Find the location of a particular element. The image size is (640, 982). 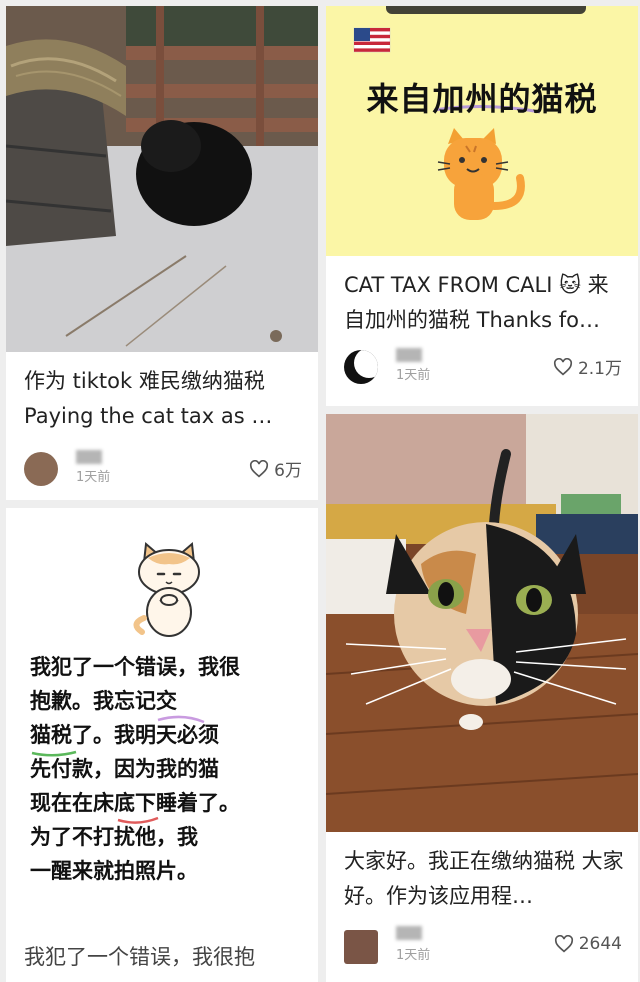

note-line: 我犯了一个错误，我很 is located at coordinates (135, 667).